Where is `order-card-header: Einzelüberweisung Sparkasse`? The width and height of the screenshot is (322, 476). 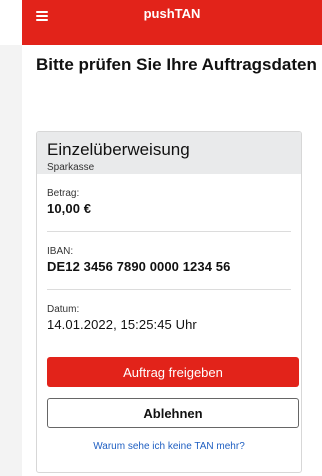 order-card-header: Einzelüberweisung Sparkasse is located at coordinates (169, 153).